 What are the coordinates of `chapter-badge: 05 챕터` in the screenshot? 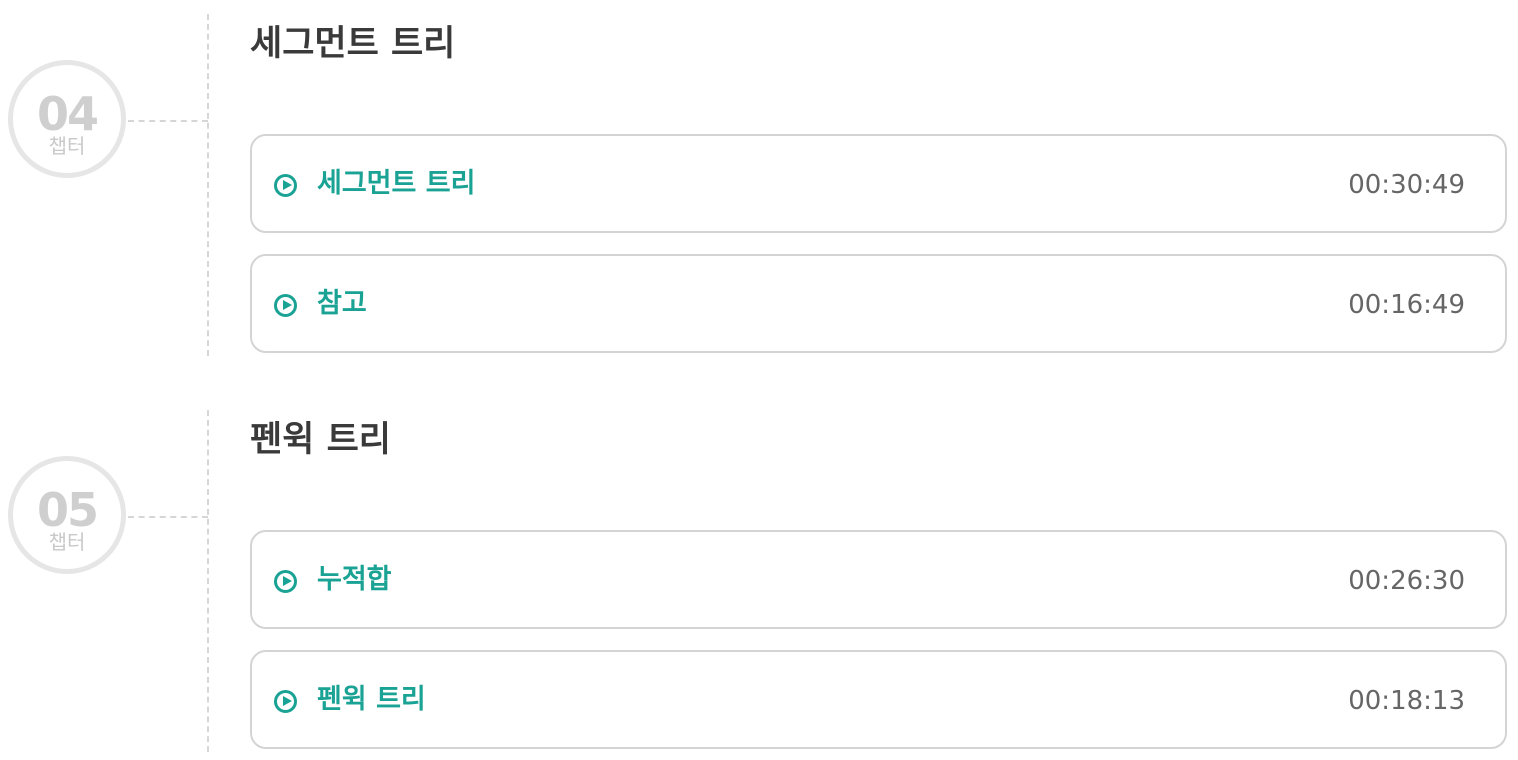 It's located at (67, 515).